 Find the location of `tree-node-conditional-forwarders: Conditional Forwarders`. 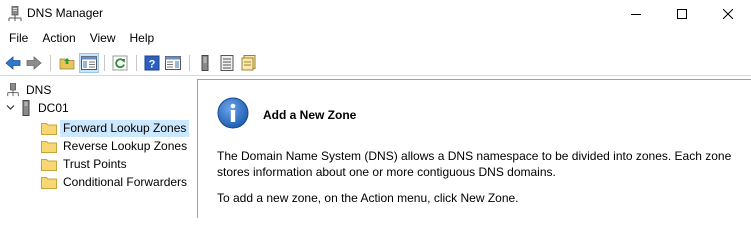

tree-node-conditional-forwarders: Conditional Forwarders is located at coordinates (115, 182).